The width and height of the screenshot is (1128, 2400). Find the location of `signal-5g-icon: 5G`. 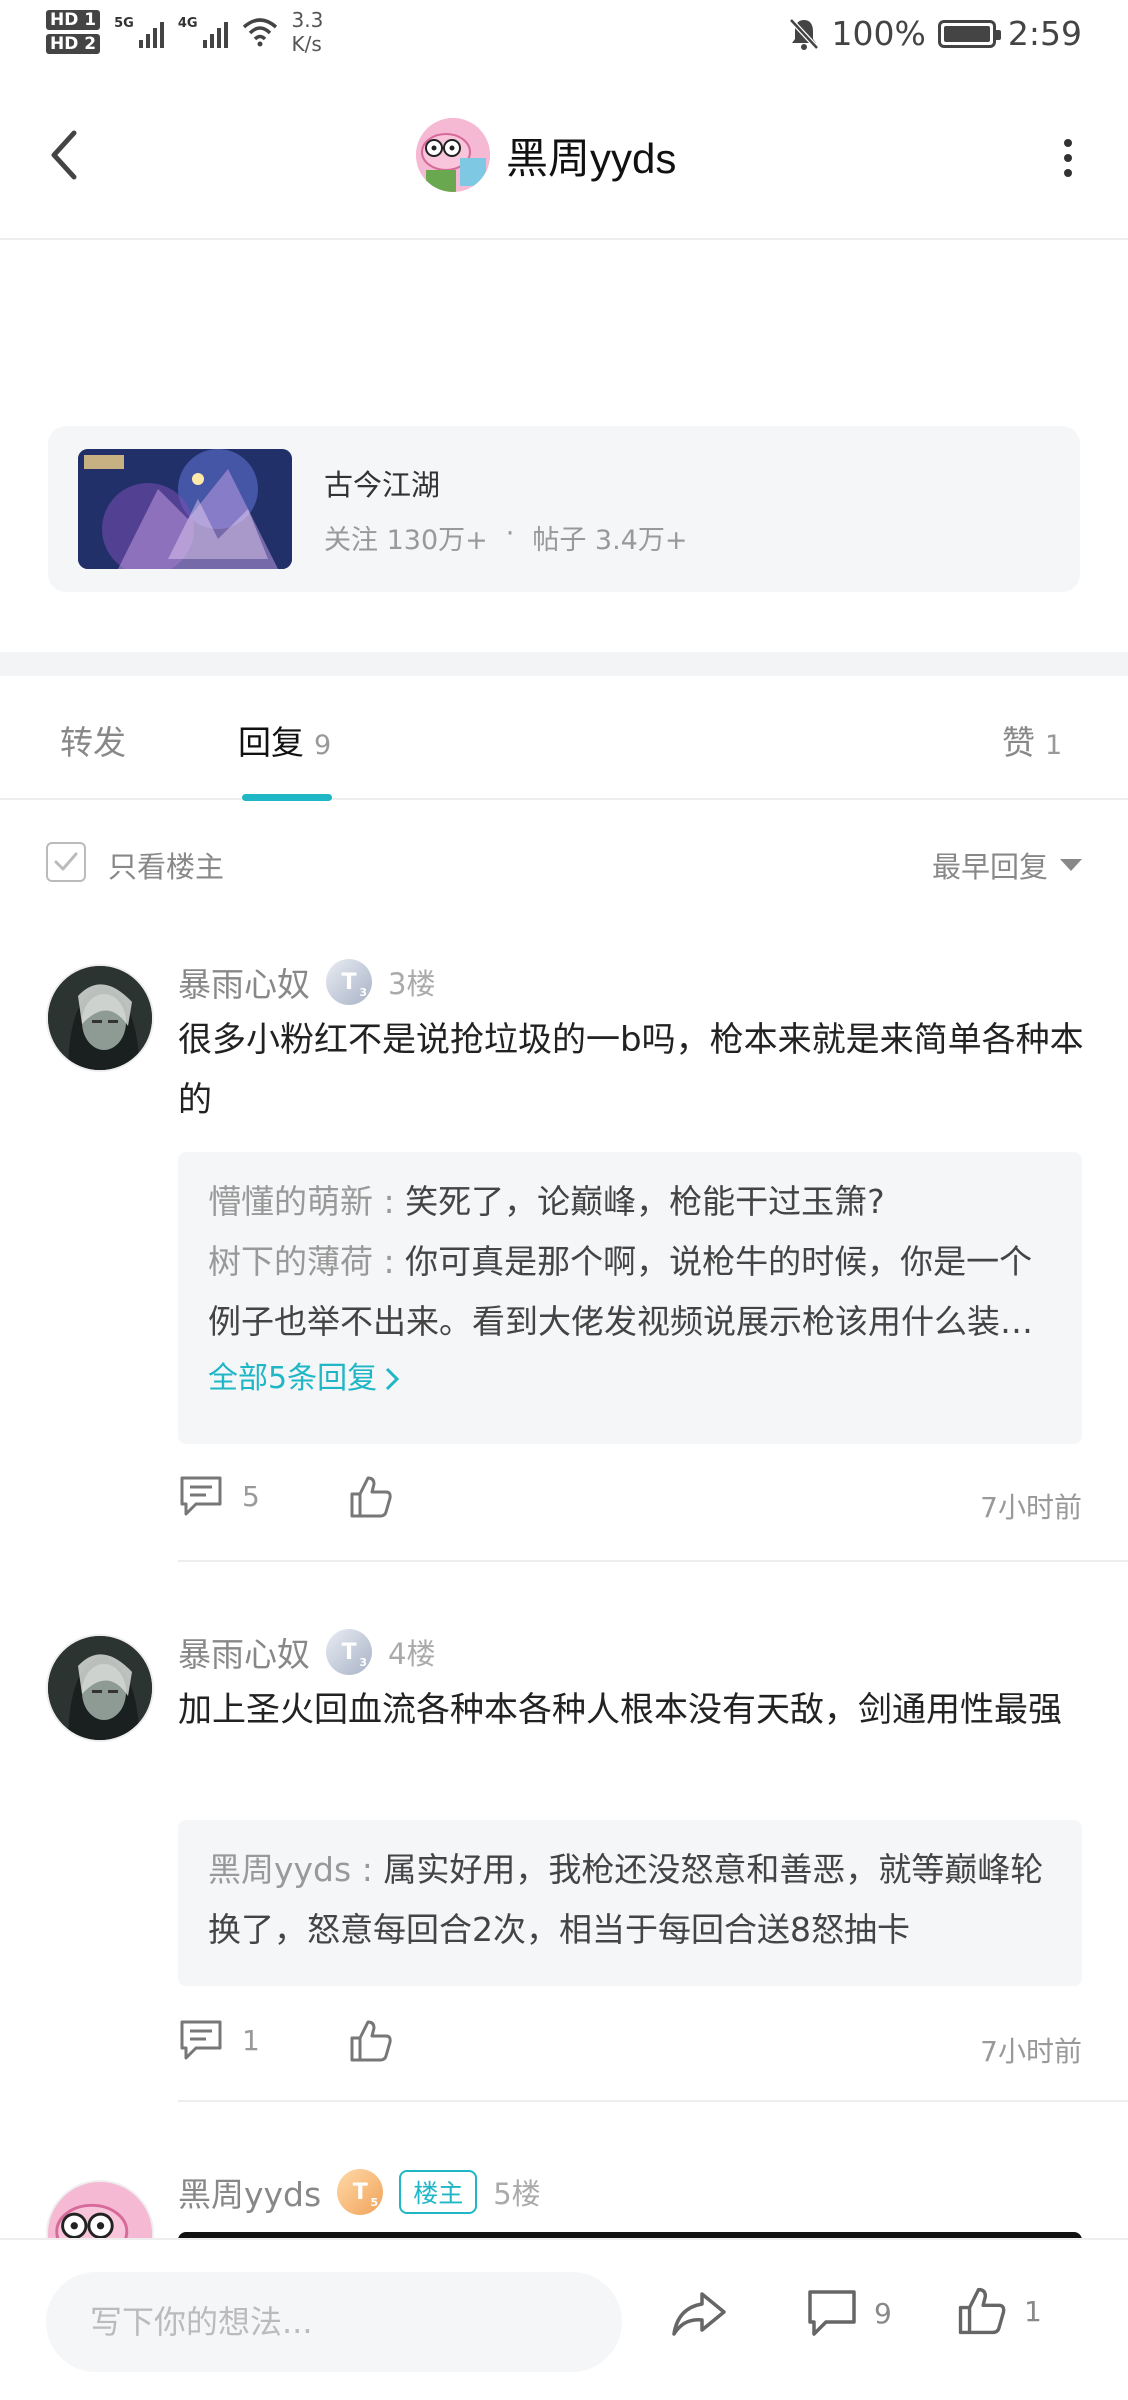

signal-5g-icon: 5G is located at coordinates (139, 32).